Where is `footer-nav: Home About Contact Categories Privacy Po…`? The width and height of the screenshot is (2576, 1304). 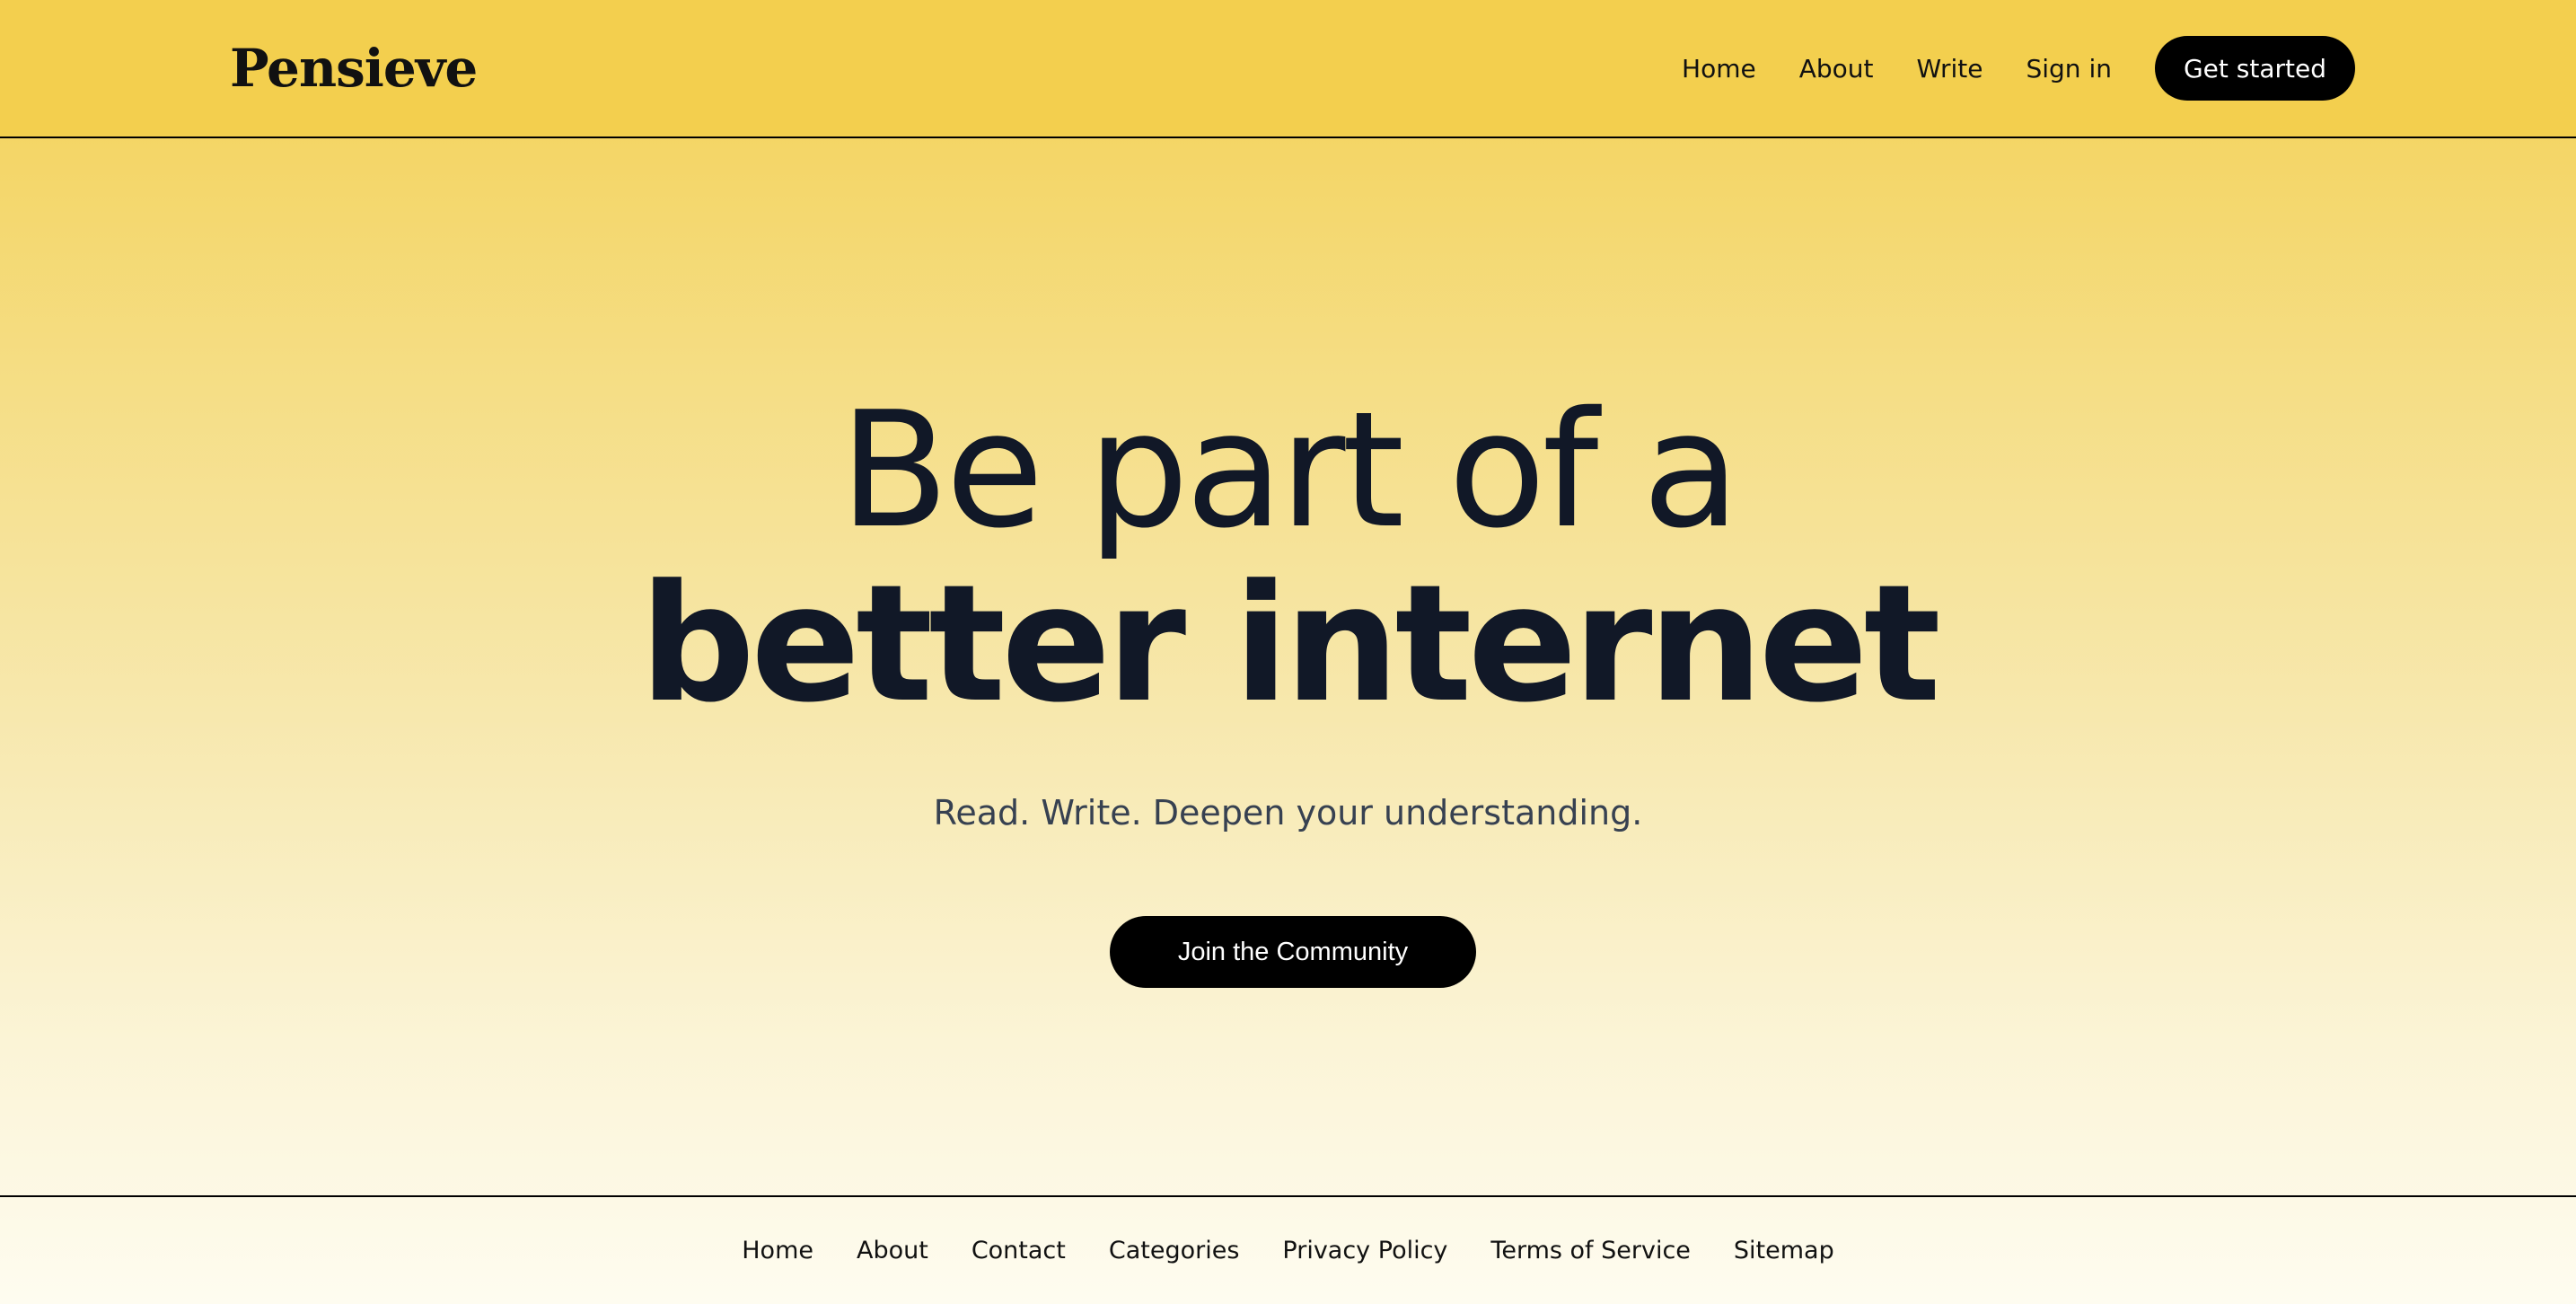 footer-nav: Home About Contact Categories Privacy Po… is located at coordinates (1288, 1250).